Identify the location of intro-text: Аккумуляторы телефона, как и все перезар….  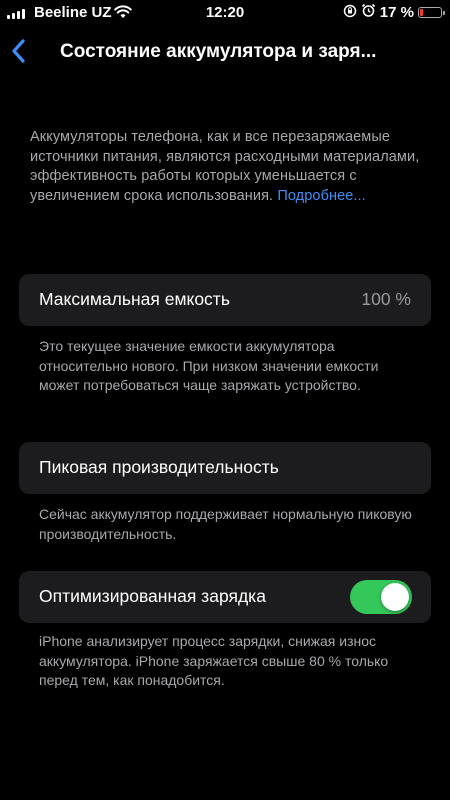
(225, 167).